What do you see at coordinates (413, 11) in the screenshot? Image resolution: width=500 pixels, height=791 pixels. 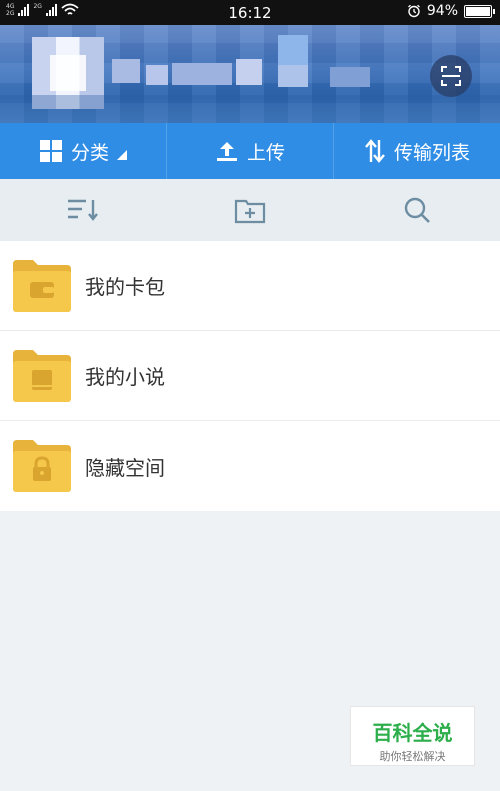 I see `alarm-icon` at bounding box center [413, 11].